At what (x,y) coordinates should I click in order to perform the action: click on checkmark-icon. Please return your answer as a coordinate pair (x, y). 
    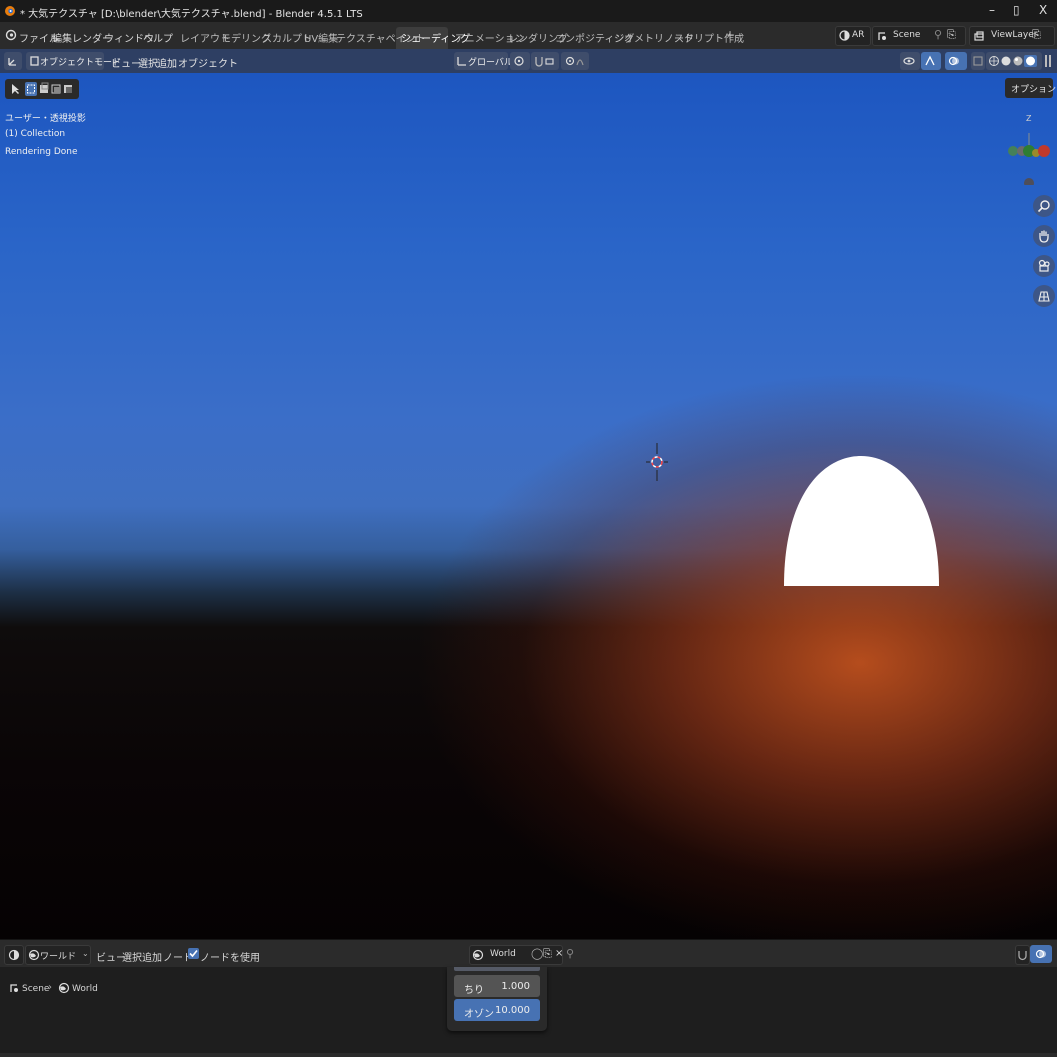
    Looking at the image, I should click on (193, 953).